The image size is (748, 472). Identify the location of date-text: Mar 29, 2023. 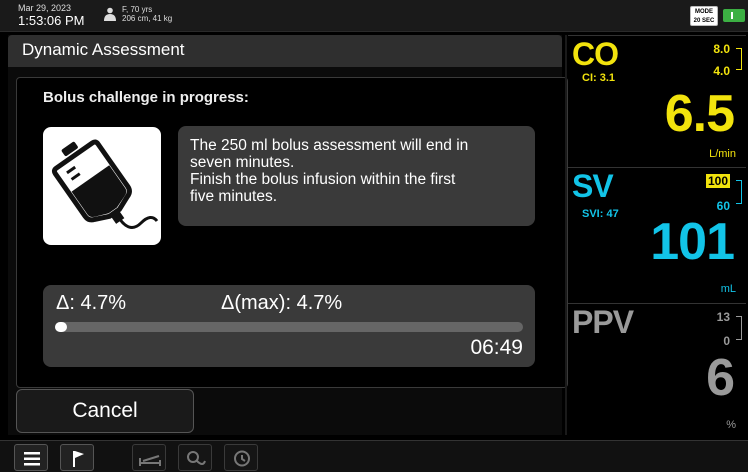
(45, 8).